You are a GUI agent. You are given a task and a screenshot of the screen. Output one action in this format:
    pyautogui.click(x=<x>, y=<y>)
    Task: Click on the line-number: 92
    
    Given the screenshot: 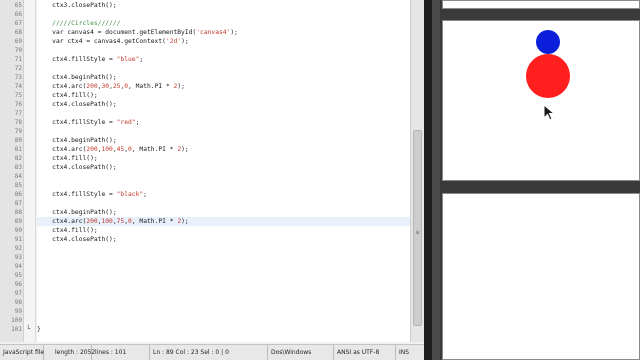 What is the action you would take?
    pyautogui.click(x=18, y=248)
    